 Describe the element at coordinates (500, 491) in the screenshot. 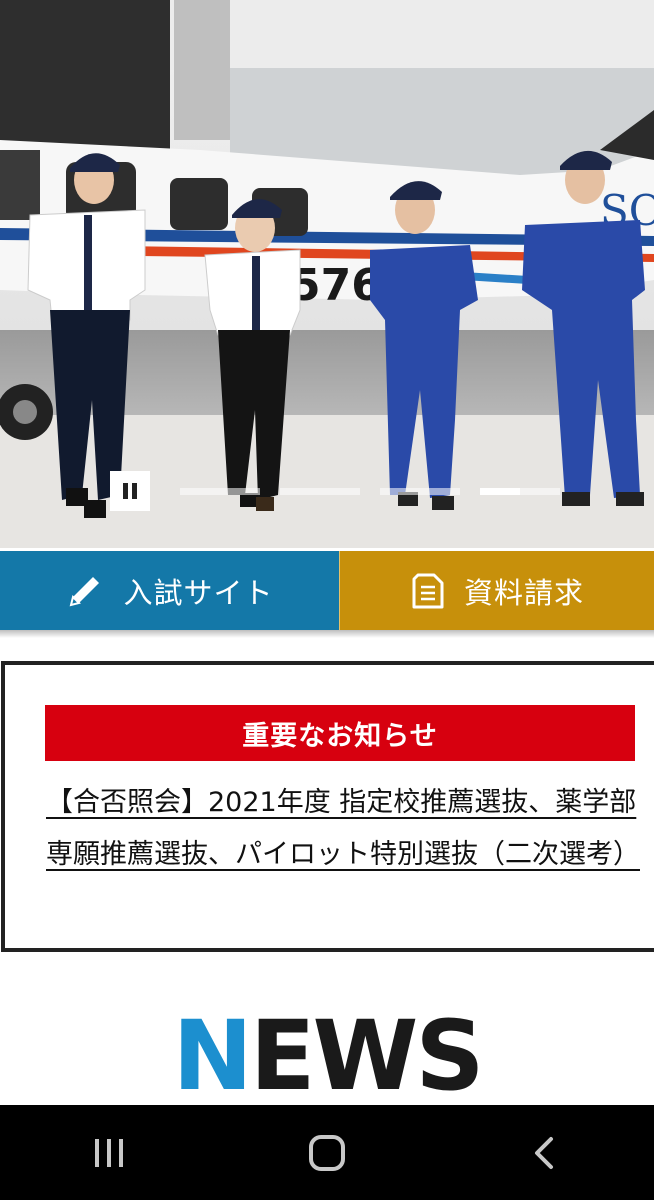

I see `slide-progress` at that location.